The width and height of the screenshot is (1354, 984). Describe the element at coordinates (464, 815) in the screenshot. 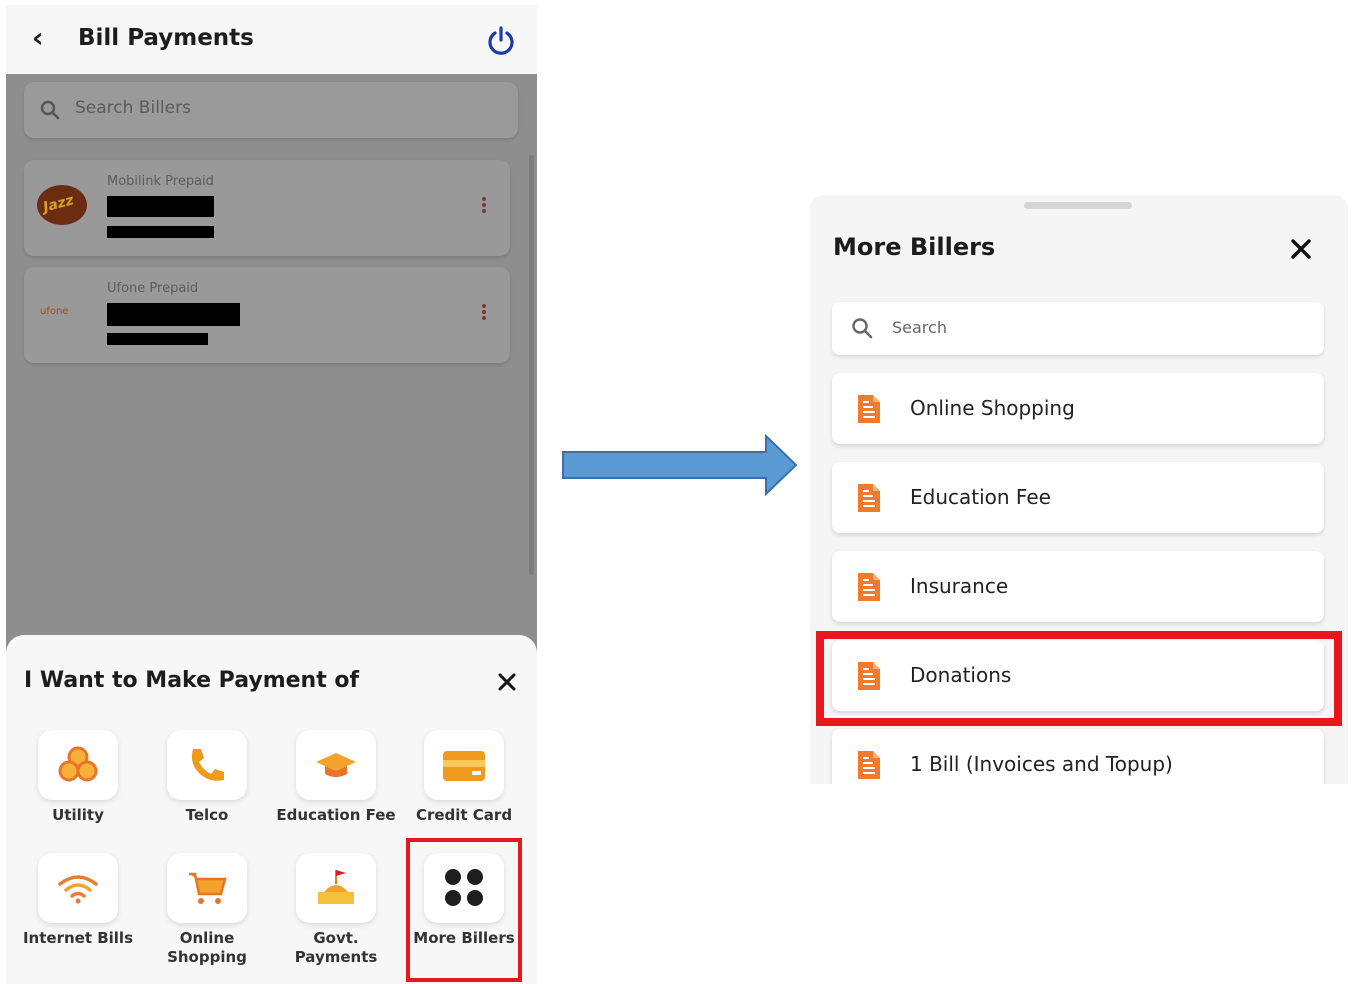

I see `category-label: Credit Card` at that location.